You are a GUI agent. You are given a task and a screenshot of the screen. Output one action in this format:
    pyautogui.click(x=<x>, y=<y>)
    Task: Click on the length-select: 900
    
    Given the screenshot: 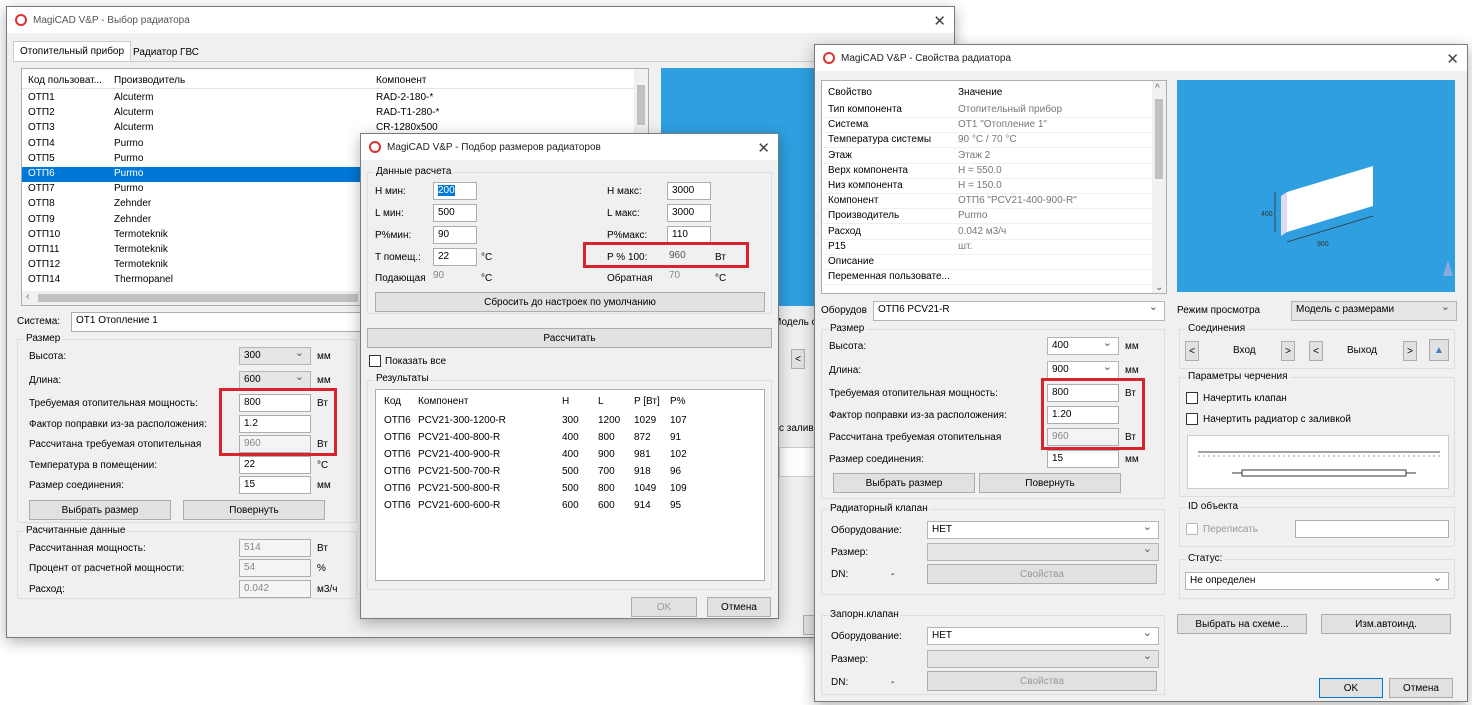 What is the action you would take?
    pyautogui.click(x=1083, y=369)
    